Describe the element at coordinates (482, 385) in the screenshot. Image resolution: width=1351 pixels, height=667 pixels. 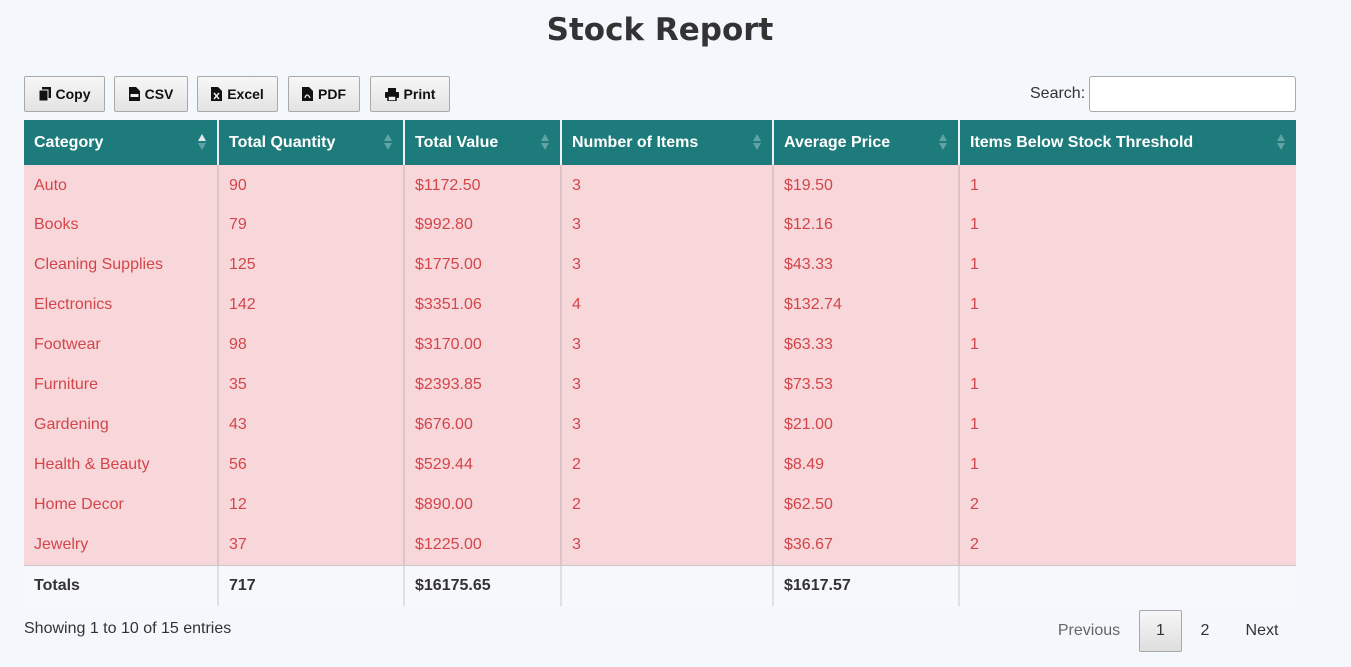
I see `table-cell: $2393.85` at that location.